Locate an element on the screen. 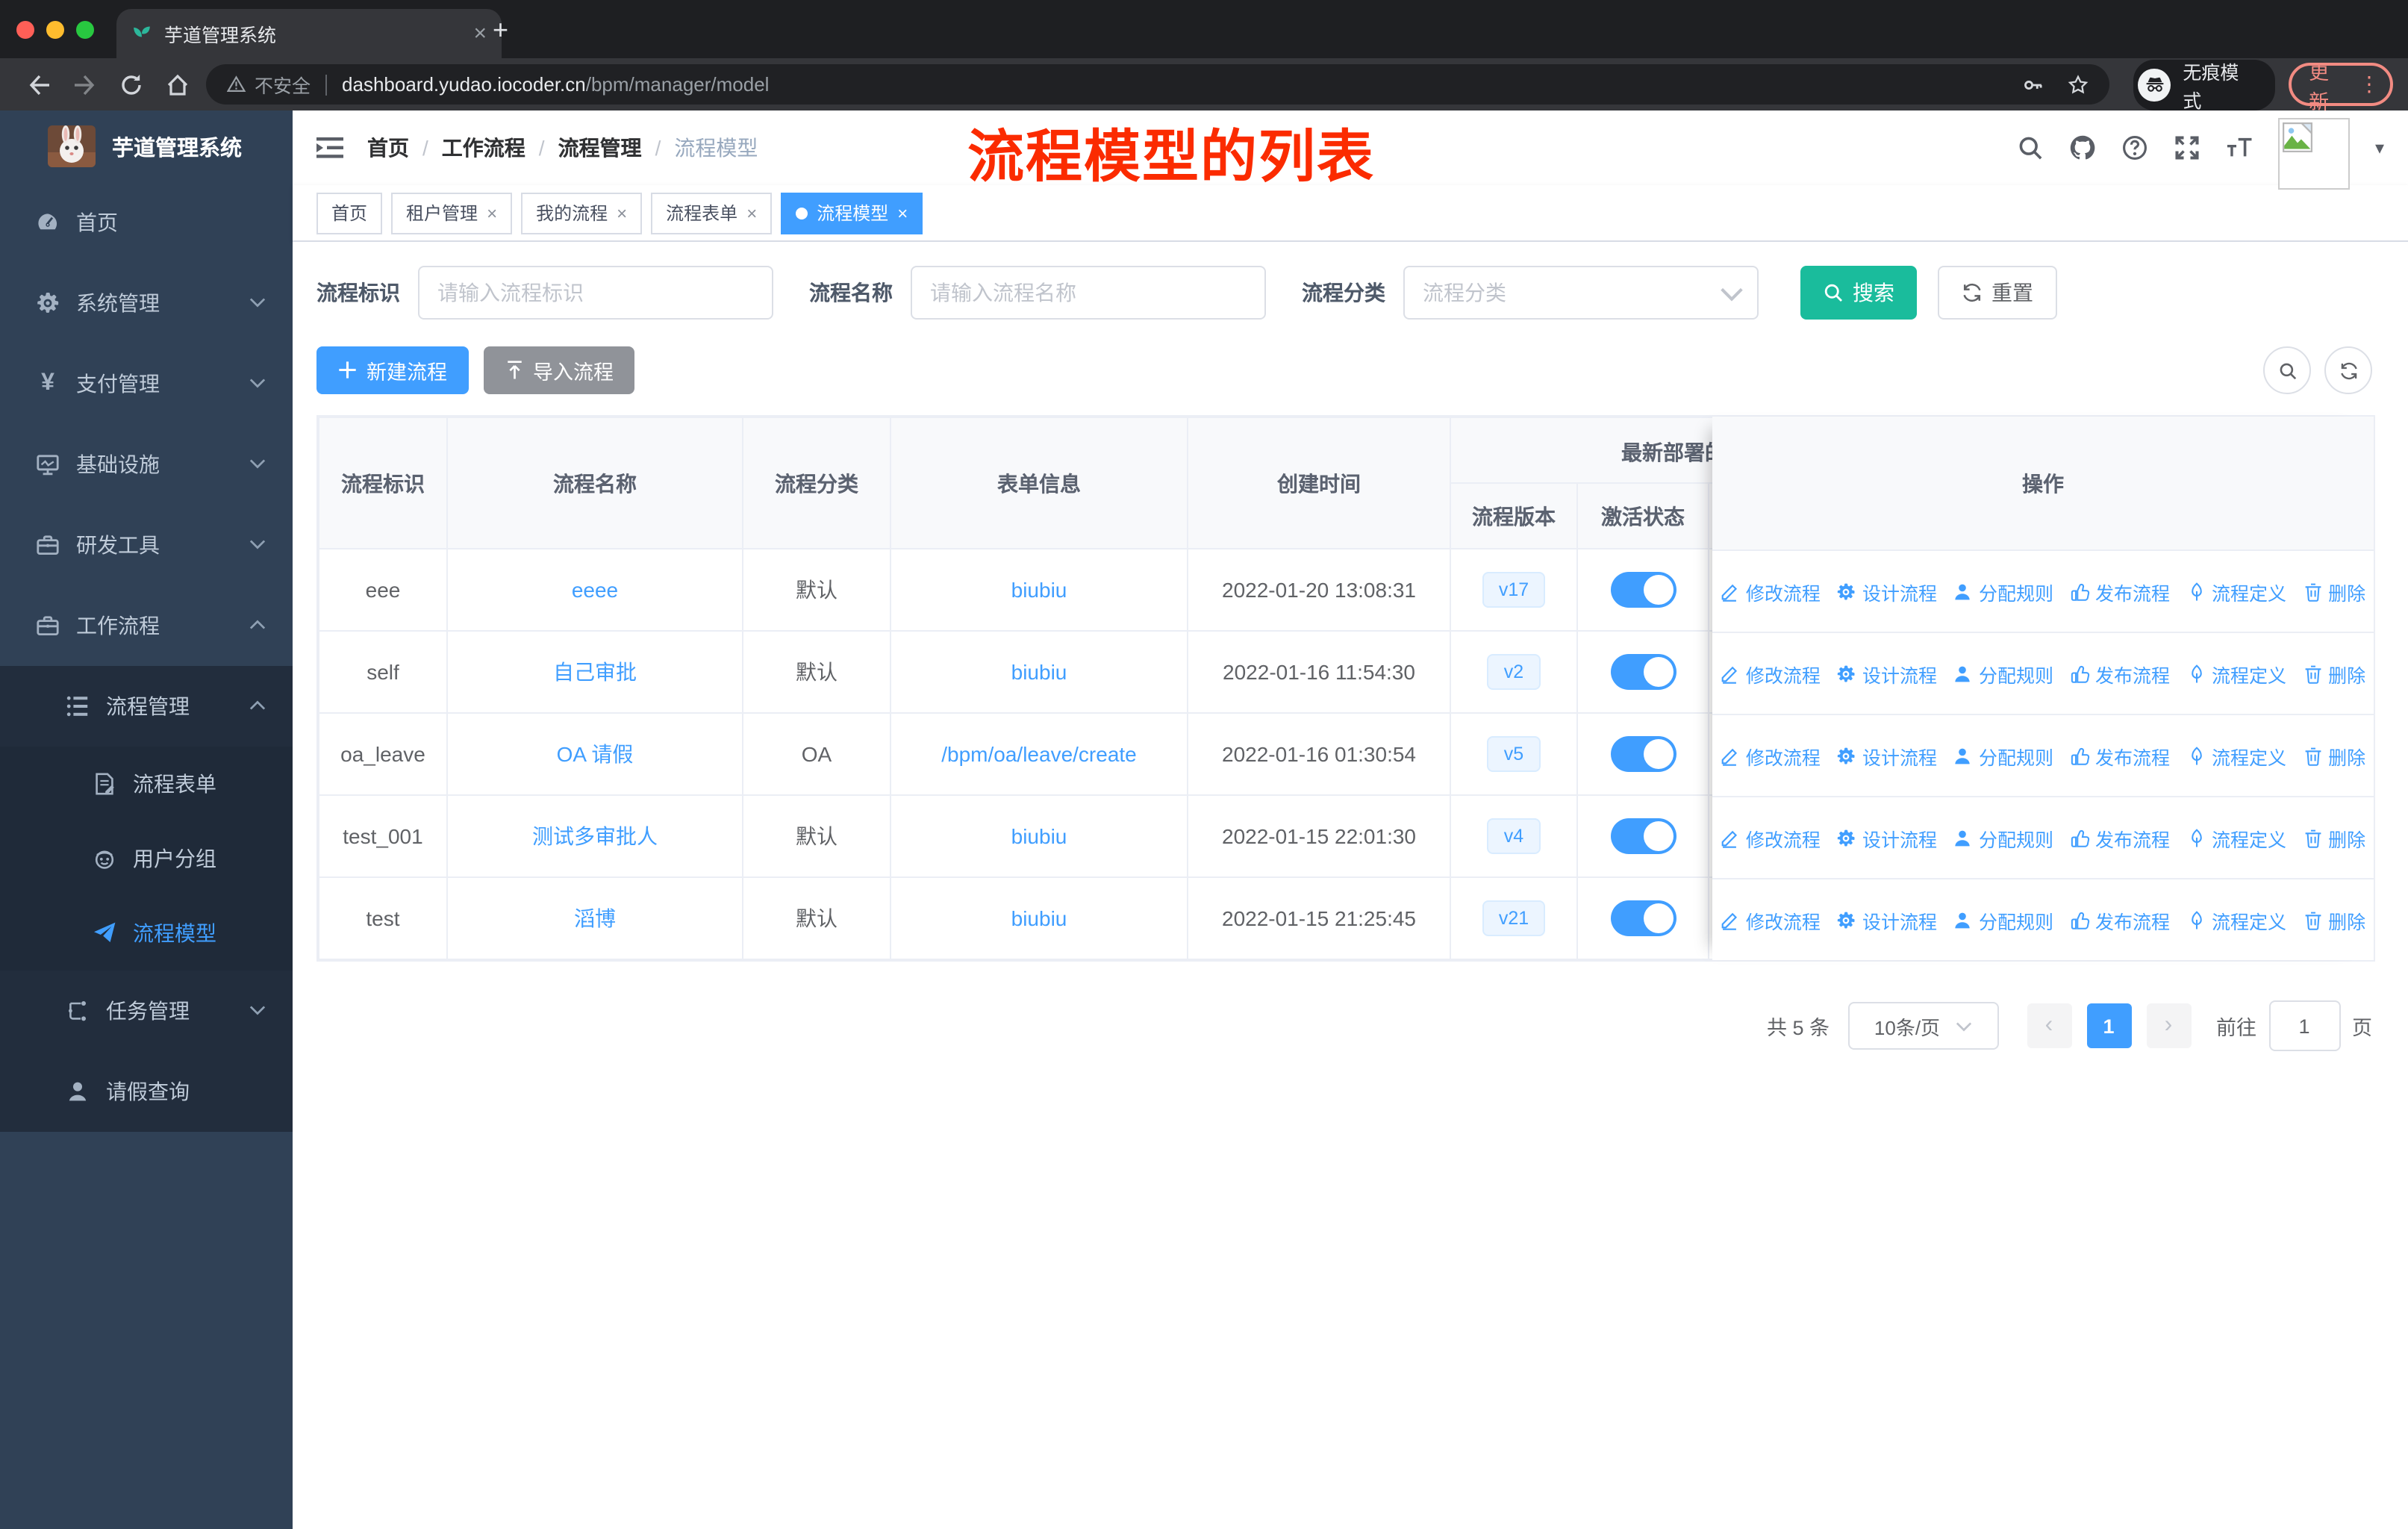 Image resolution: width=2408 pixels, height=1529 pixels. tab-close-icon: × is located at coordinates (480, 33).